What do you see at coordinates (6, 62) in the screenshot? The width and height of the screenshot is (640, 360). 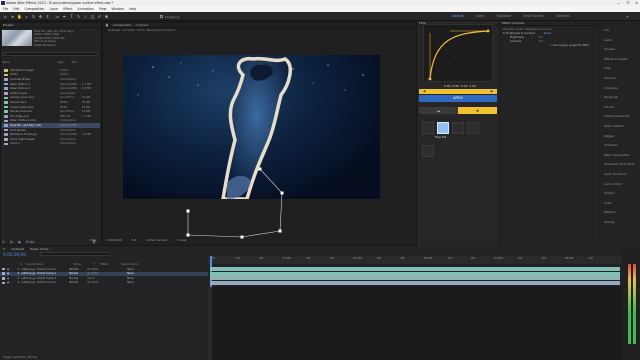 I see `col-name: Name` at bounding box center [6, 62].